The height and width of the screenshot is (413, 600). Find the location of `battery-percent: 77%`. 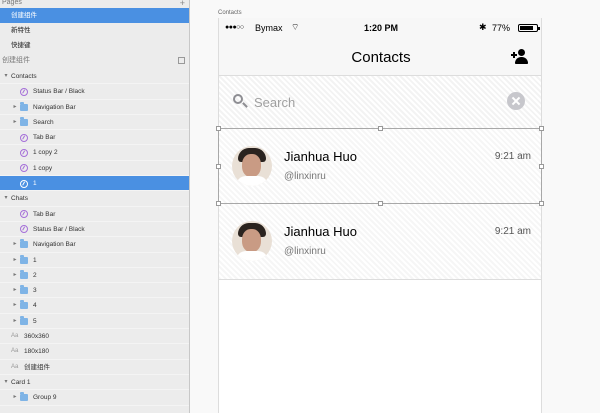

battery-percent: 77% is located at coordinates (501, 28).